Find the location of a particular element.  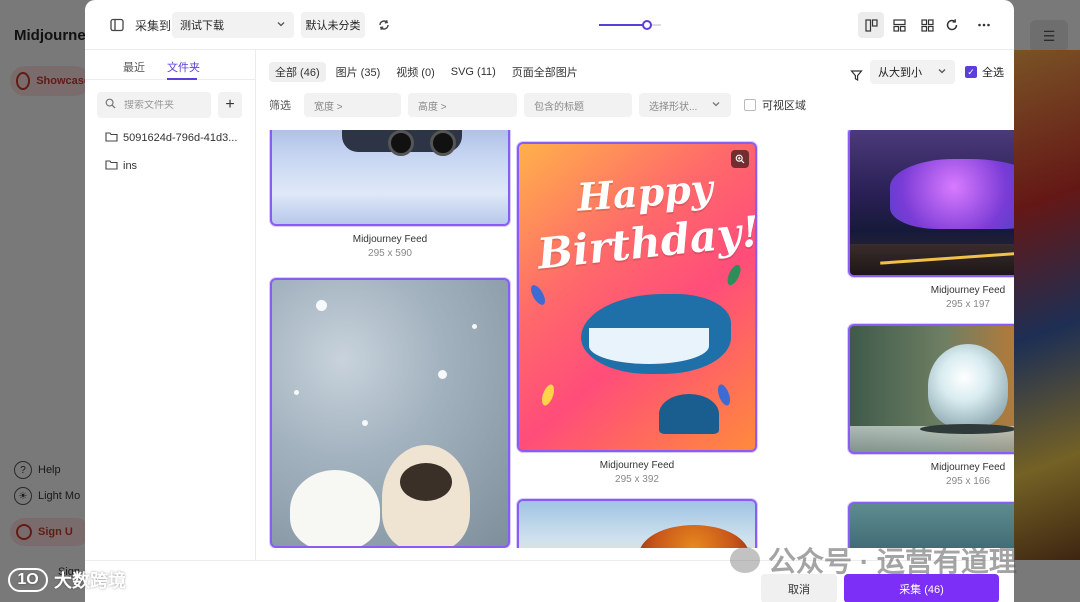

zoom-slider-handle is located at coordinates (647, 25).